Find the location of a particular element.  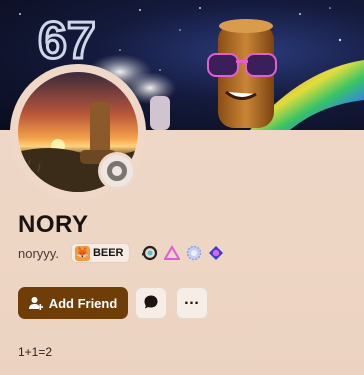

handle-row: noryyy. 🦊 BEER is located at coordinates (124, 253).